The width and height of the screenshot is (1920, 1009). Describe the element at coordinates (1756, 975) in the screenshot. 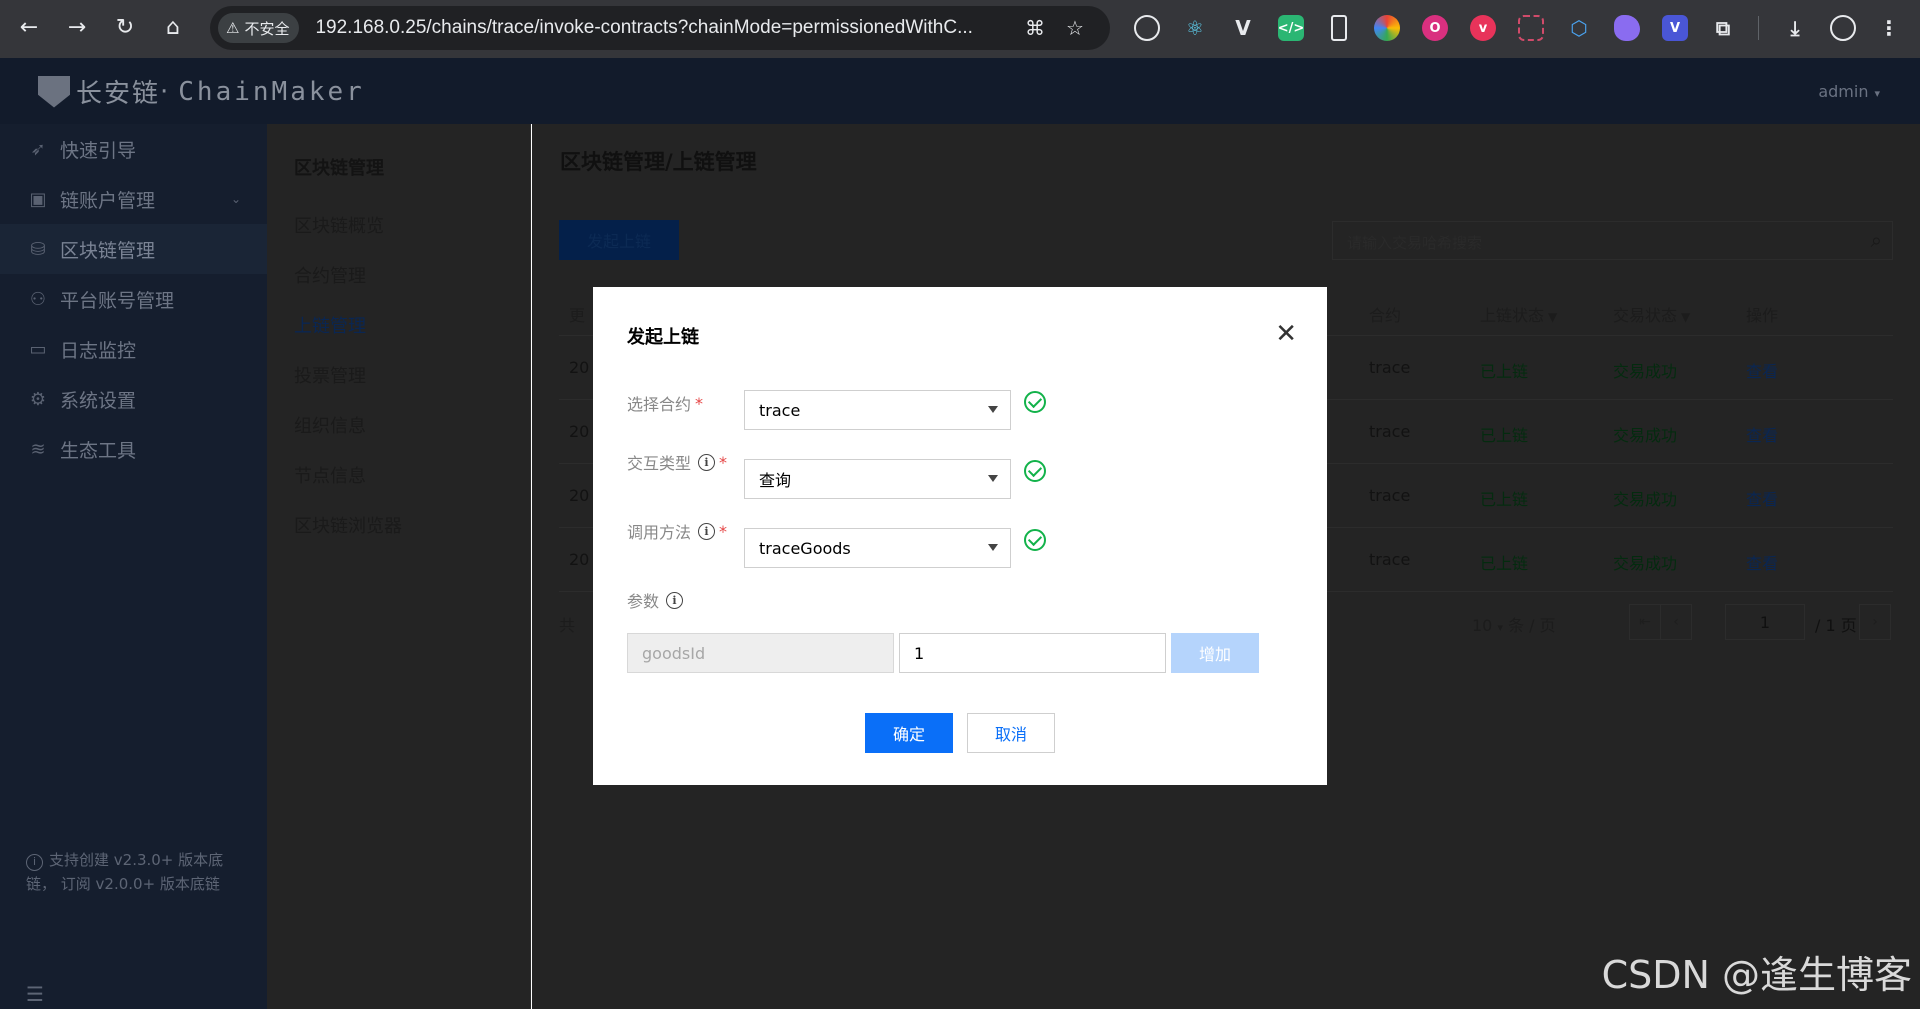

I see `watermark: CSDN @逢生博客` at that location.